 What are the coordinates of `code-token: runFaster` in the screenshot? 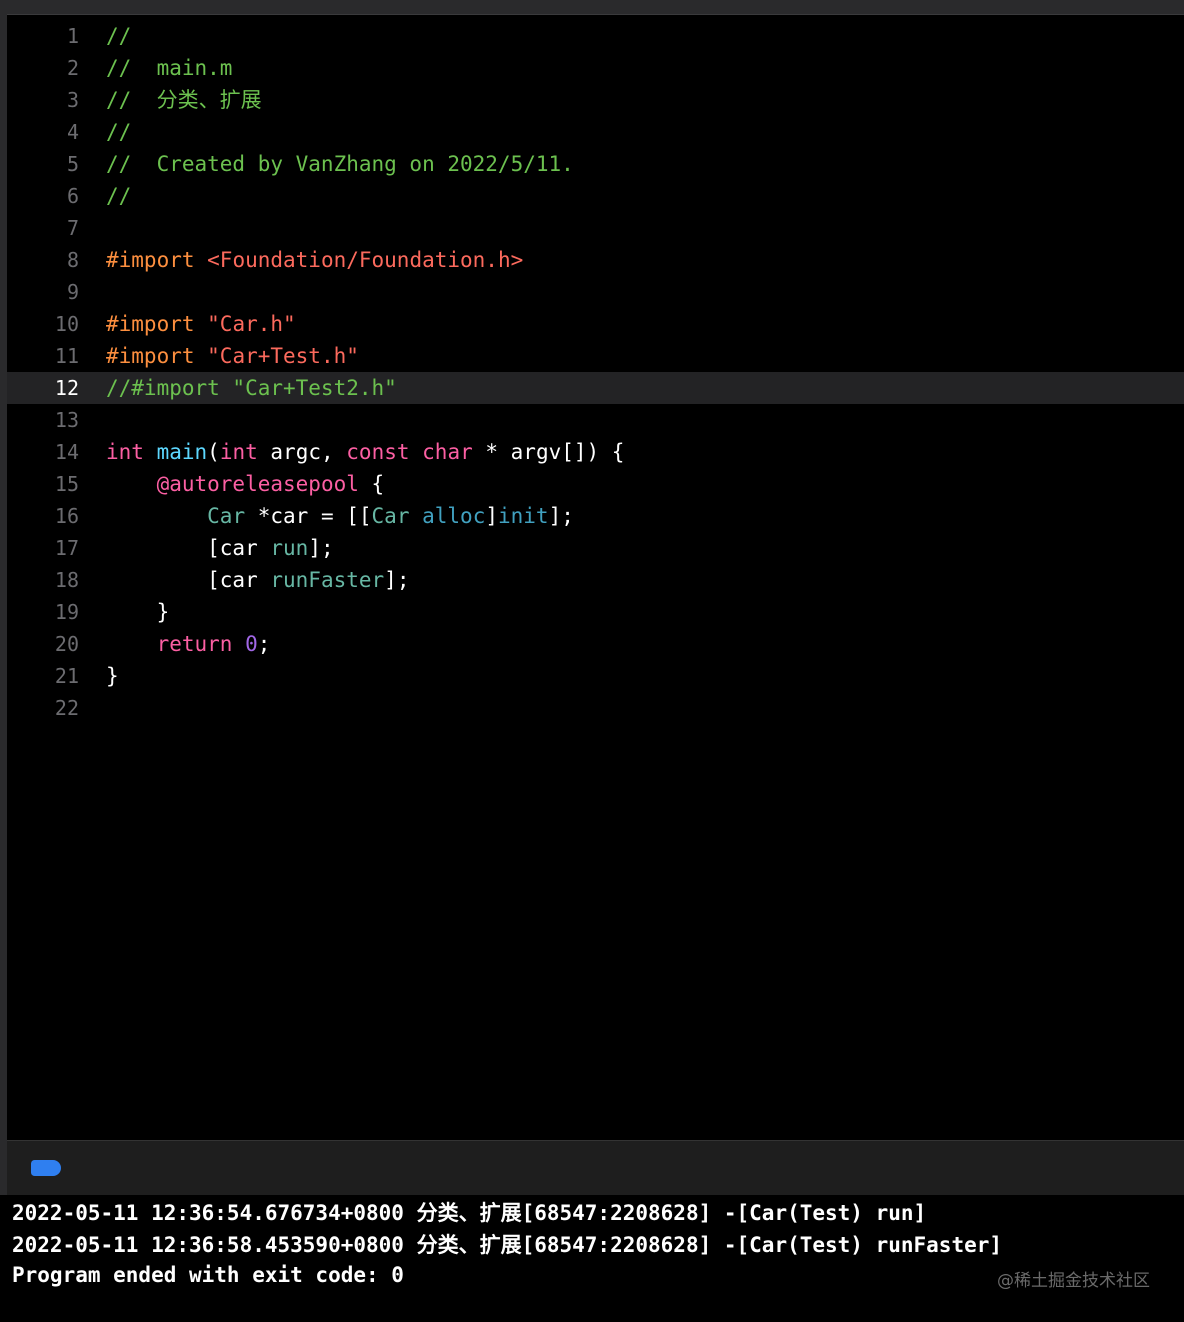 It's located at (327, 580).